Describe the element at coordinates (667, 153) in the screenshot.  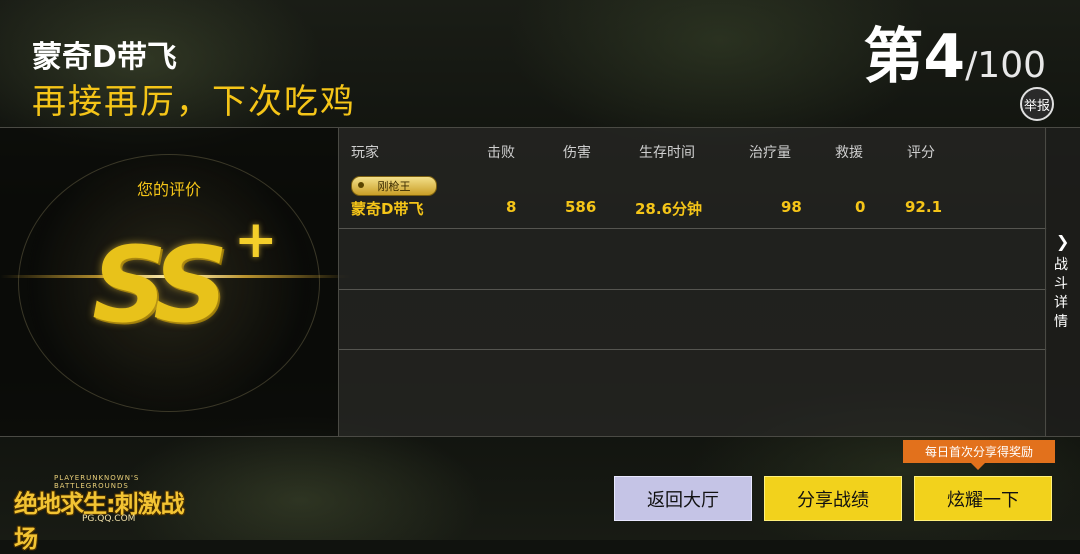
I see `col-survival: 生存时间` at that location.